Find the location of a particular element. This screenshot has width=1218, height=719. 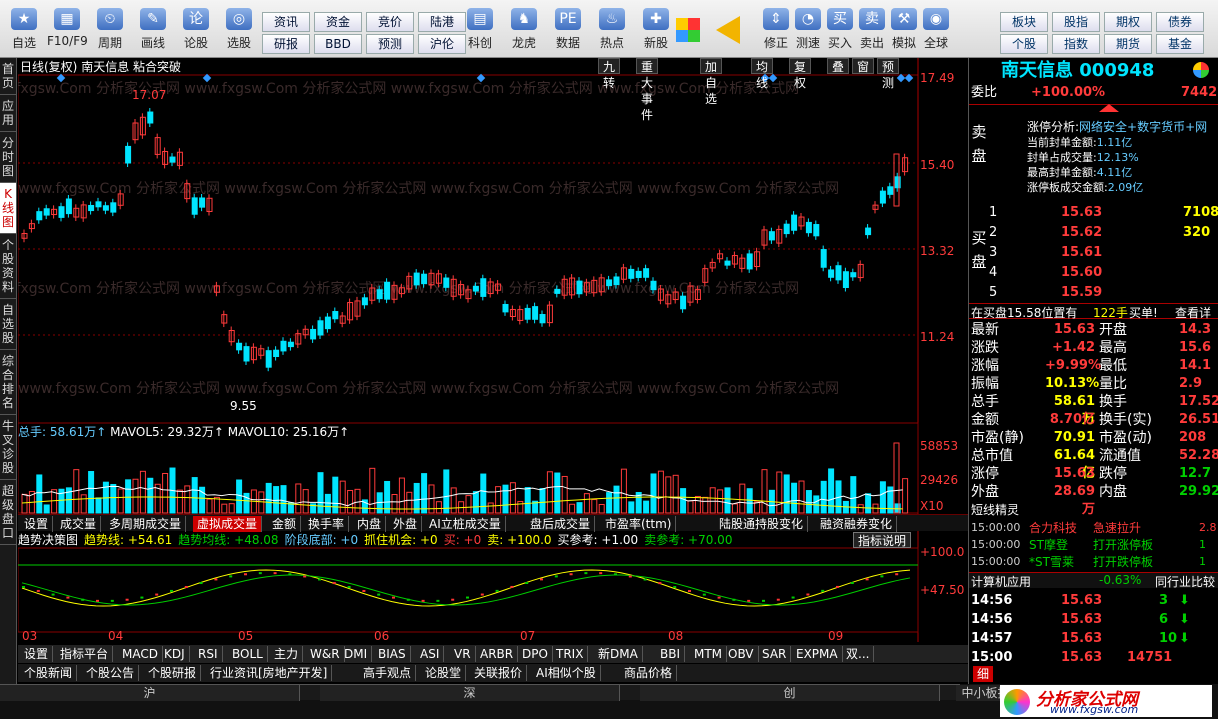

toolbar-button-4: 论论股 is located at coordinates (196, 31).